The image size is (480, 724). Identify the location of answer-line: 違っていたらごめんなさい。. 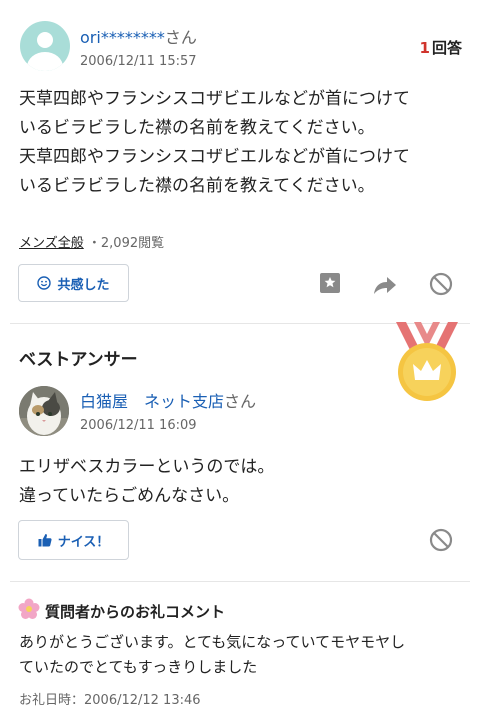
(129, 496).